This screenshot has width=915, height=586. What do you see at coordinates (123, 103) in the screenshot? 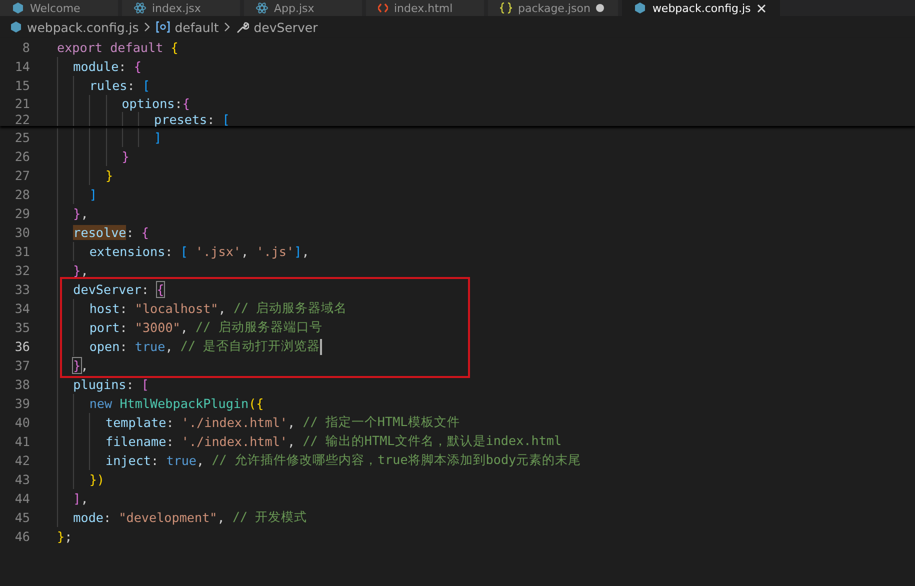
I see `code-line: options:{` at bounding box center [123, 103].